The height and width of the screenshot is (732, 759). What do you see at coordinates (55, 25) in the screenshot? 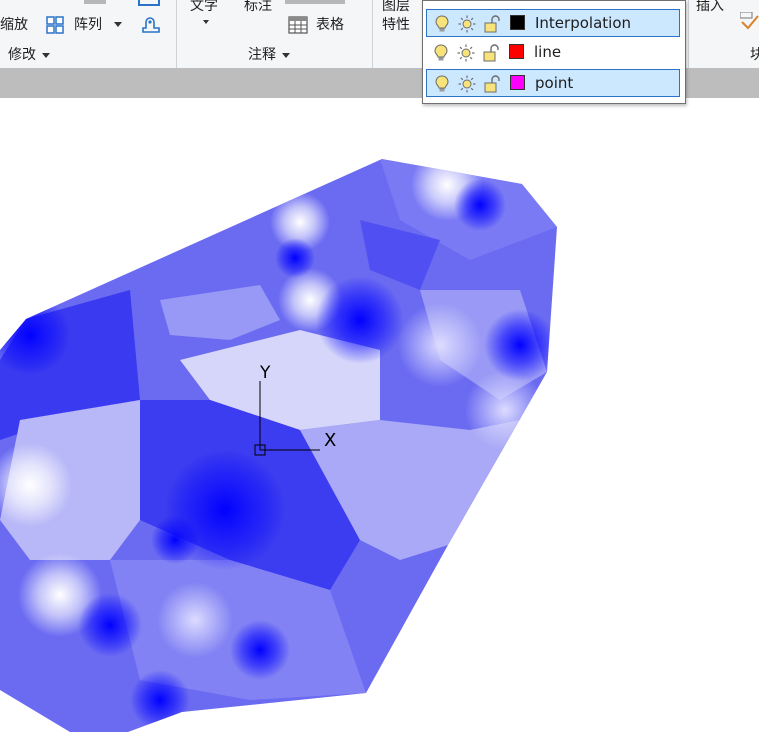
I see `array-grid-icon` at bounding box center [55, 25].